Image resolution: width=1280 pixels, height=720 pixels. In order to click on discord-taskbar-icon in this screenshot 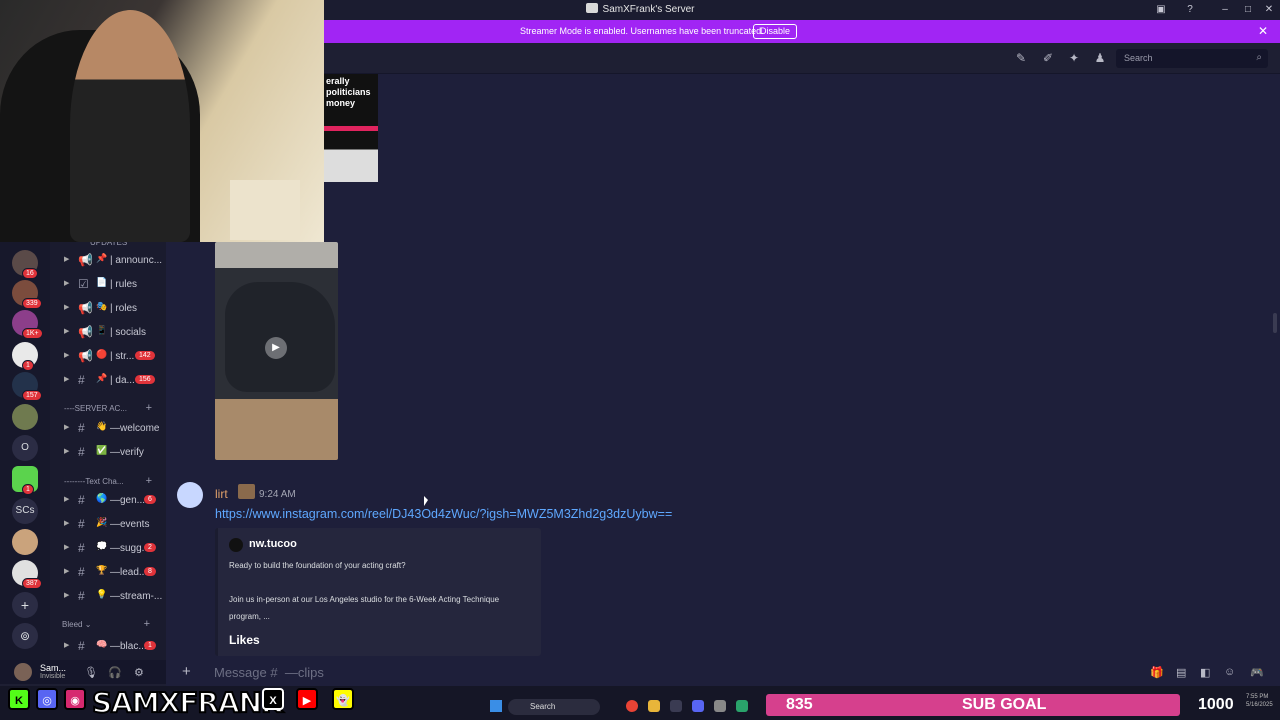, I will do `click(698, 706)`.